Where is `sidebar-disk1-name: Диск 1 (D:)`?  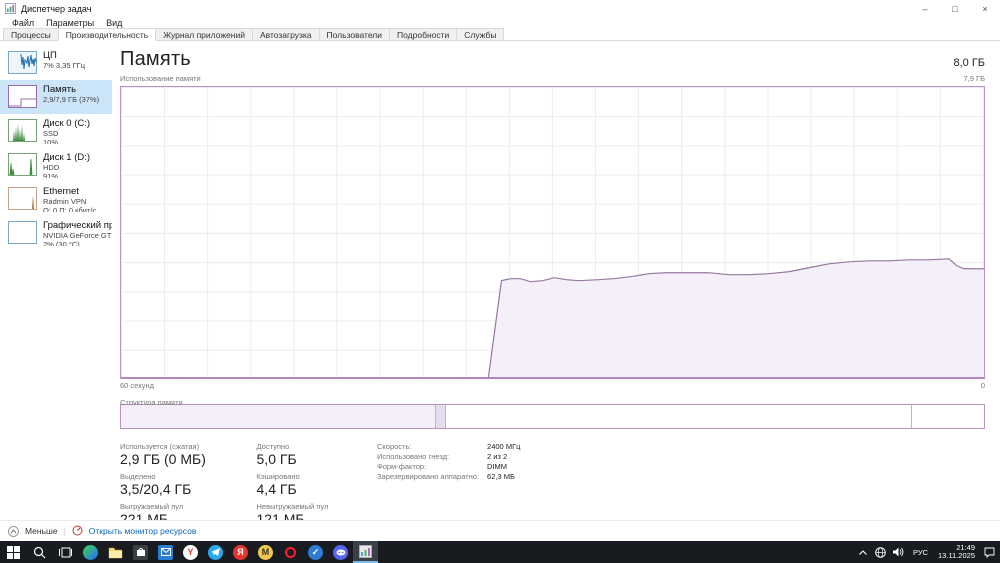
sidebar-disk1-name: Диск 1 (D:) is located at coordinates (67, 157).